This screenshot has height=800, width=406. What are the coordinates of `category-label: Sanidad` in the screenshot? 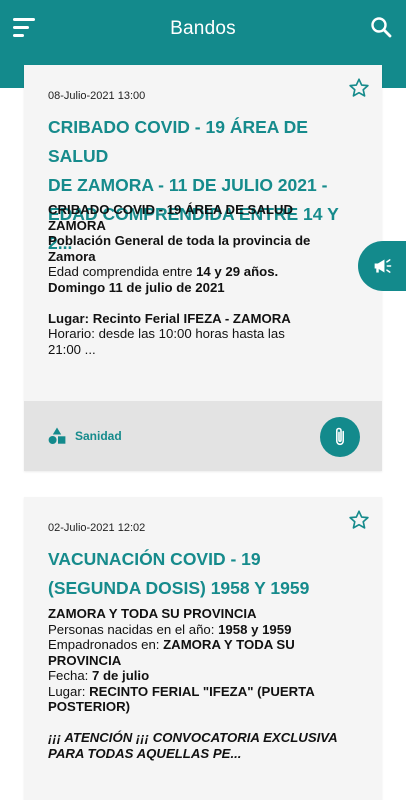 It's located at (98, 436).